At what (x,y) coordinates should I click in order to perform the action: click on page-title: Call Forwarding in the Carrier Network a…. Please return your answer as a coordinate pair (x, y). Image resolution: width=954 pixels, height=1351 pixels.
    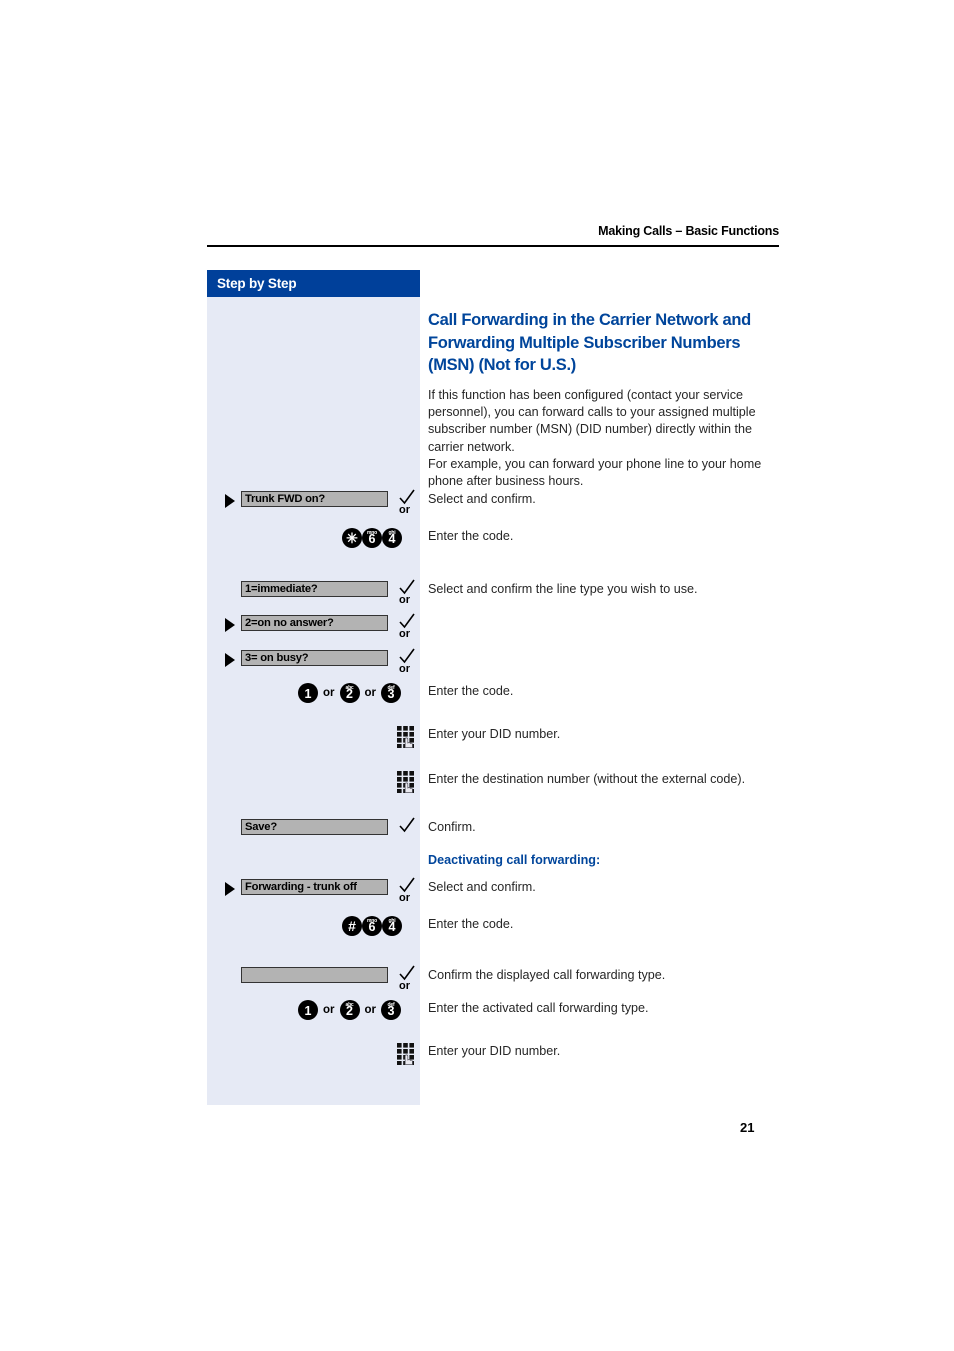
    Looking at the image, I should click on (589, 343).